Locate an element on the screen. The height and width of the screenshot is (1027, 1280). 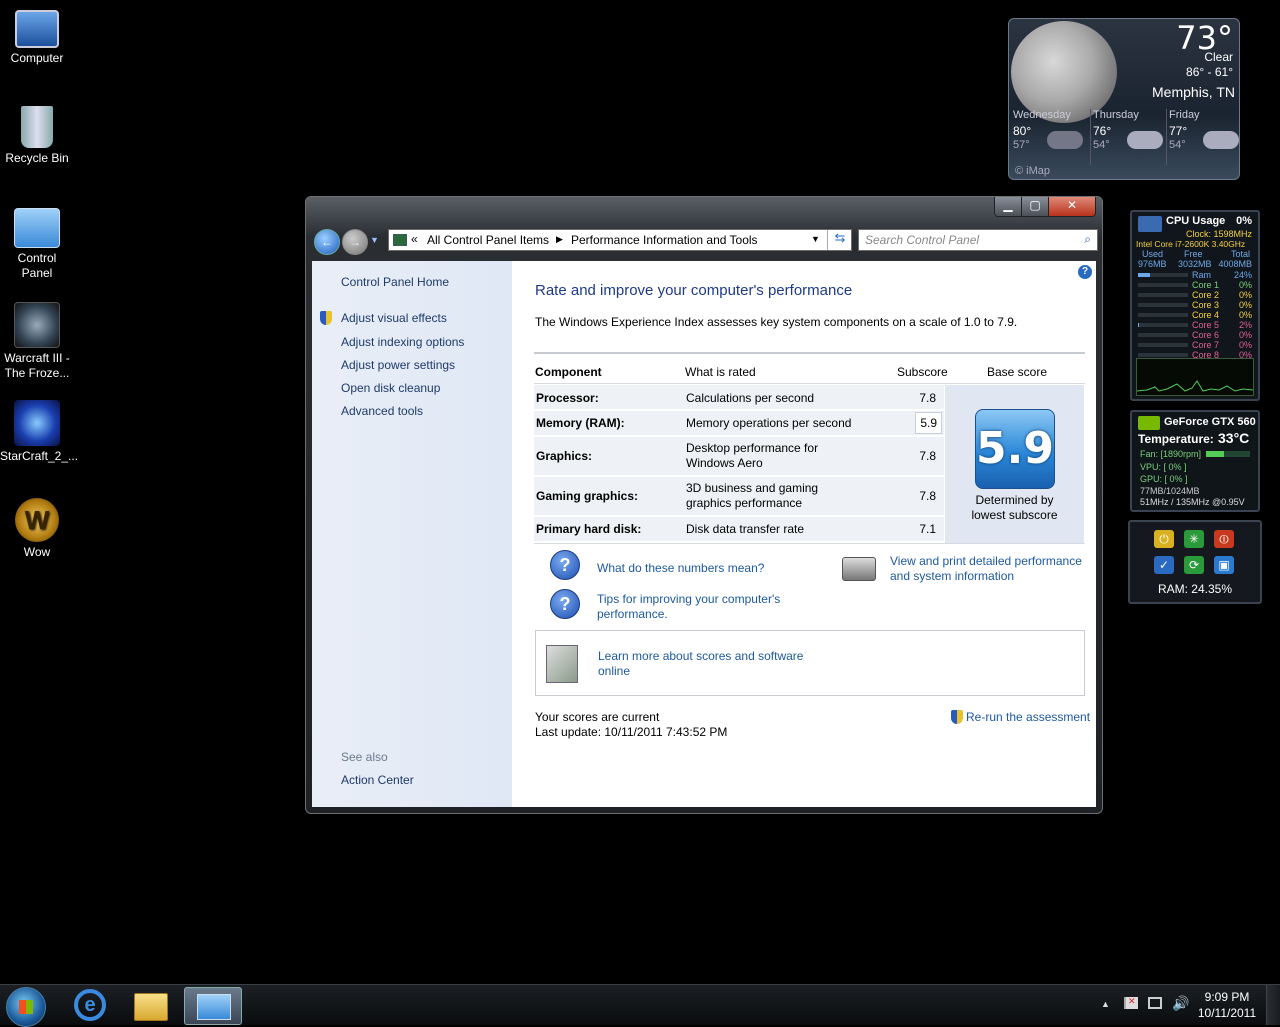
gpu-vpu: VPU: [ 0% ] is located at coordinates (1163, 467).